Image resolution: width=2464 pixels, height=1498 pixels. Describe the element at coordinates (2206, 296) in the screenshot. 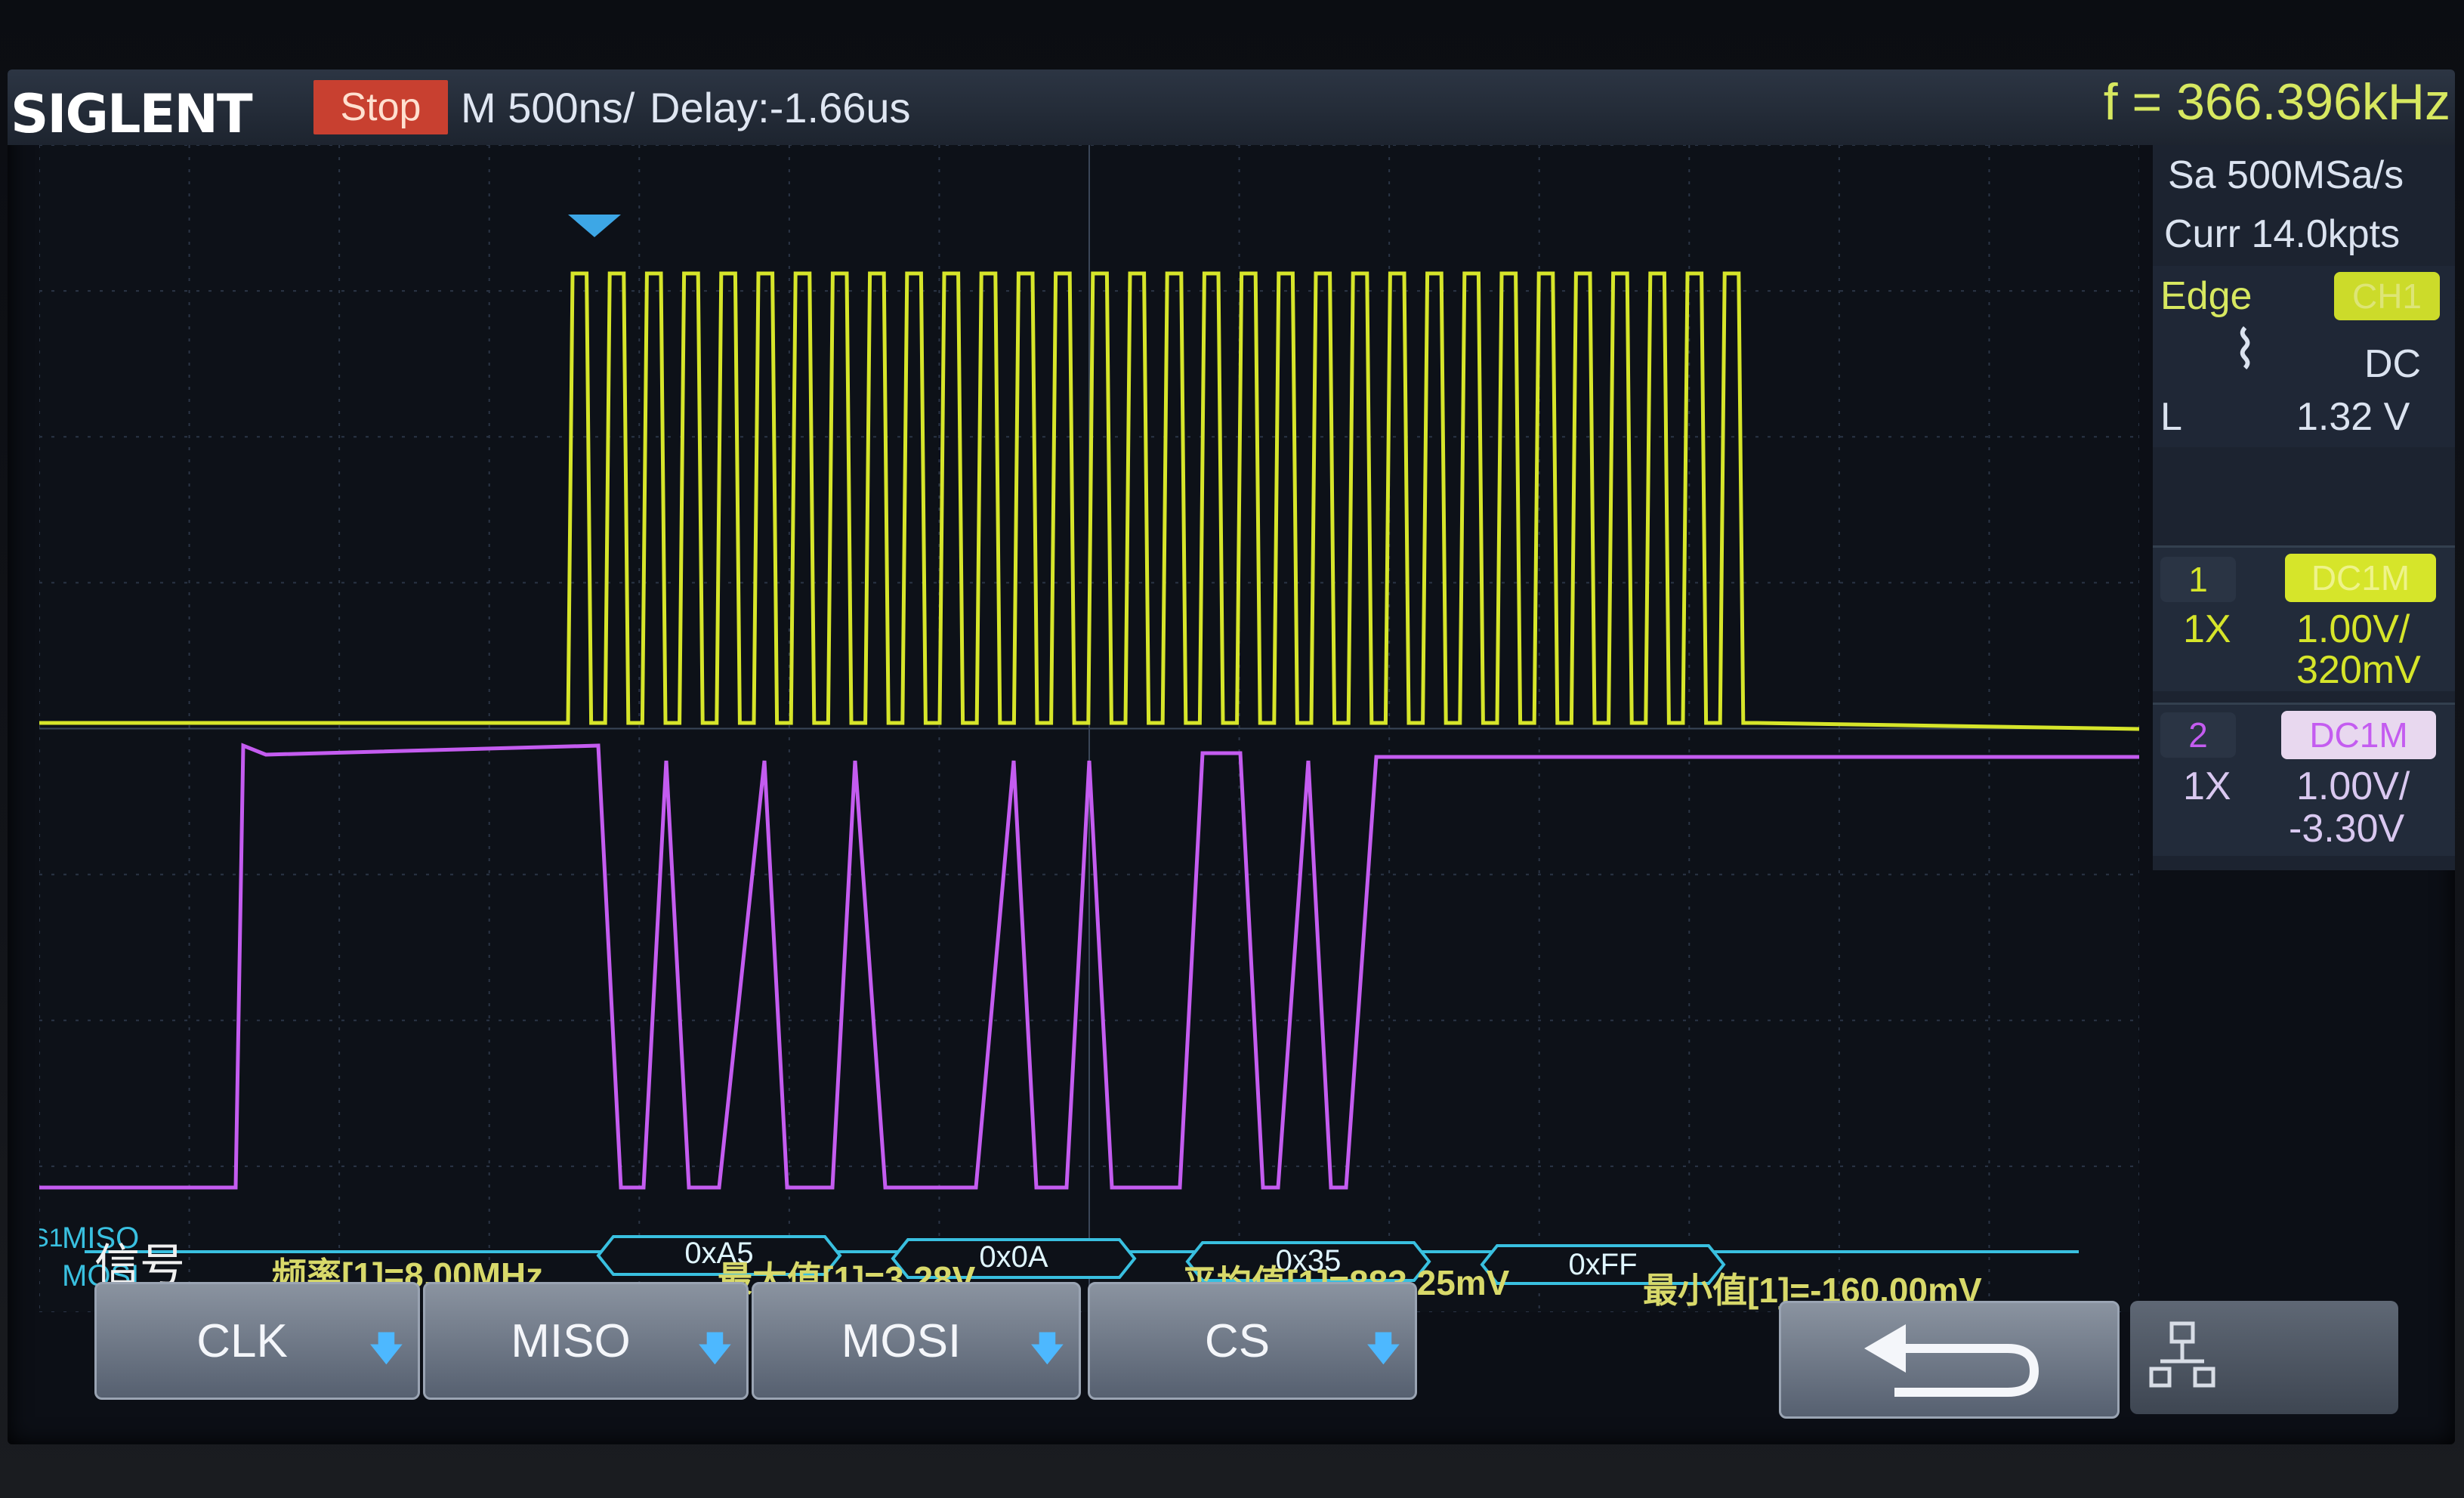

I see `trigger-type: Edge` at that location.